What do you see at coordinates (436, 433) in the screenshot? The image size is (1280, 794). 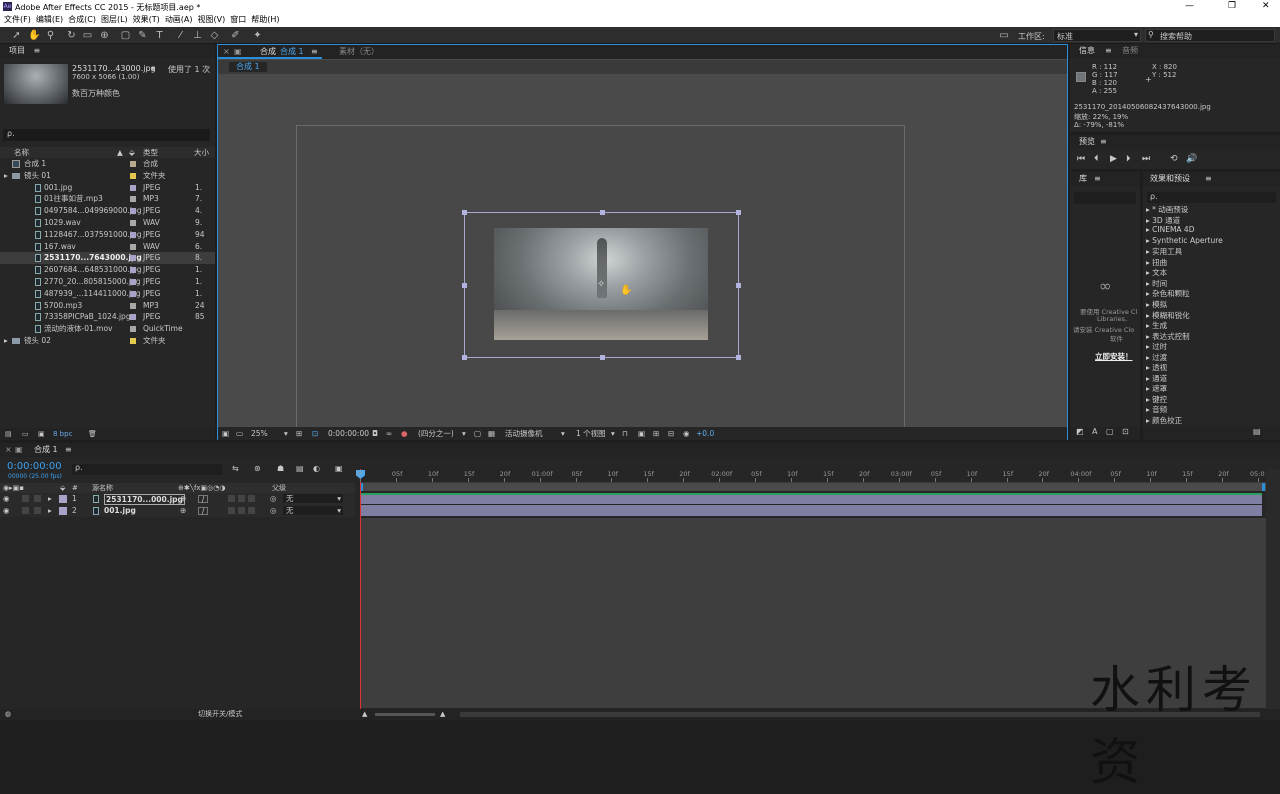 I see `resolution-select: (四分之一)` at bounding box center [436, 433].